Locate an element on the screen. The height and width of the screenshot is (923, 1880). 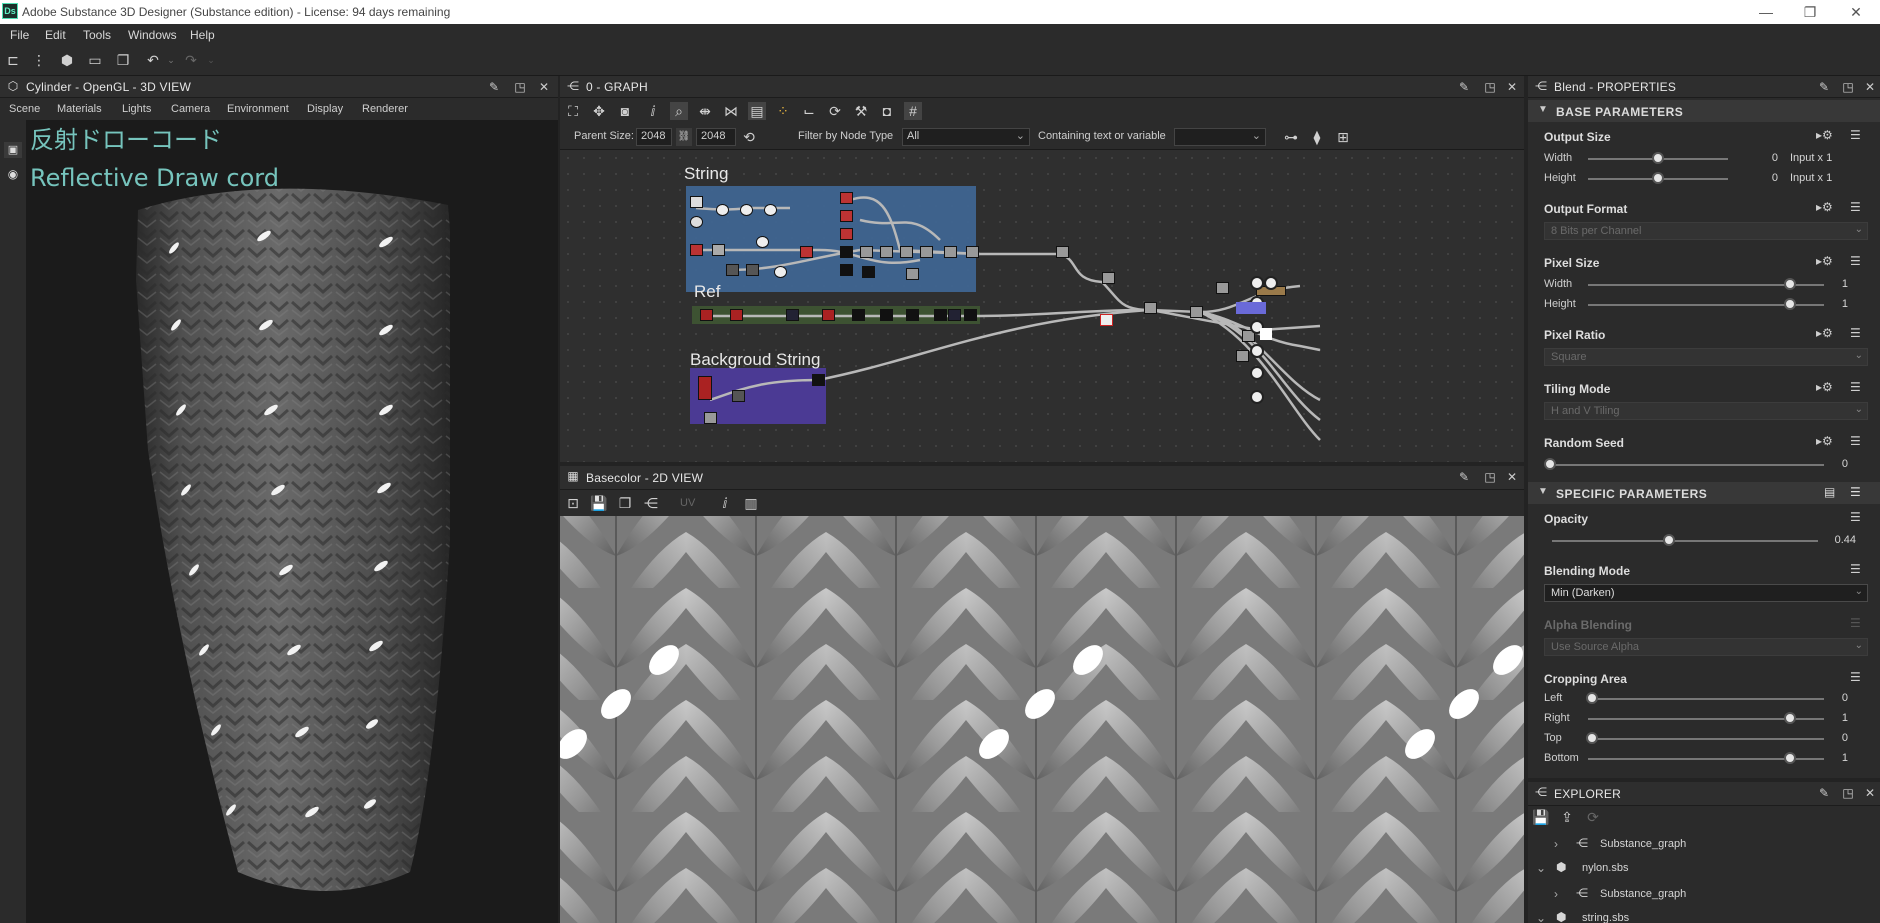
vertical-link-icon: ⧫ is located at coordinates (1317, 137).